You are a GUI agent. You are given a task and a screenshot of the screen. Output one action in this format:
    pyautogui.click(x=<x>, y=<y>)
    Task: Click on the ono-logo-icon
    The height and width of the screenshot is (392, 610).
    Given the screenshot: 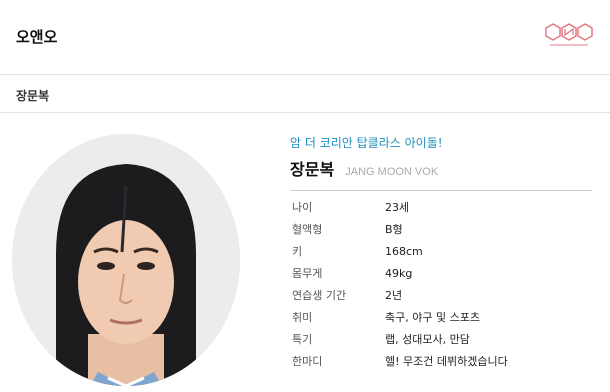 What is the action you would take?
    pyautogui.click(x=569, y=36)
    